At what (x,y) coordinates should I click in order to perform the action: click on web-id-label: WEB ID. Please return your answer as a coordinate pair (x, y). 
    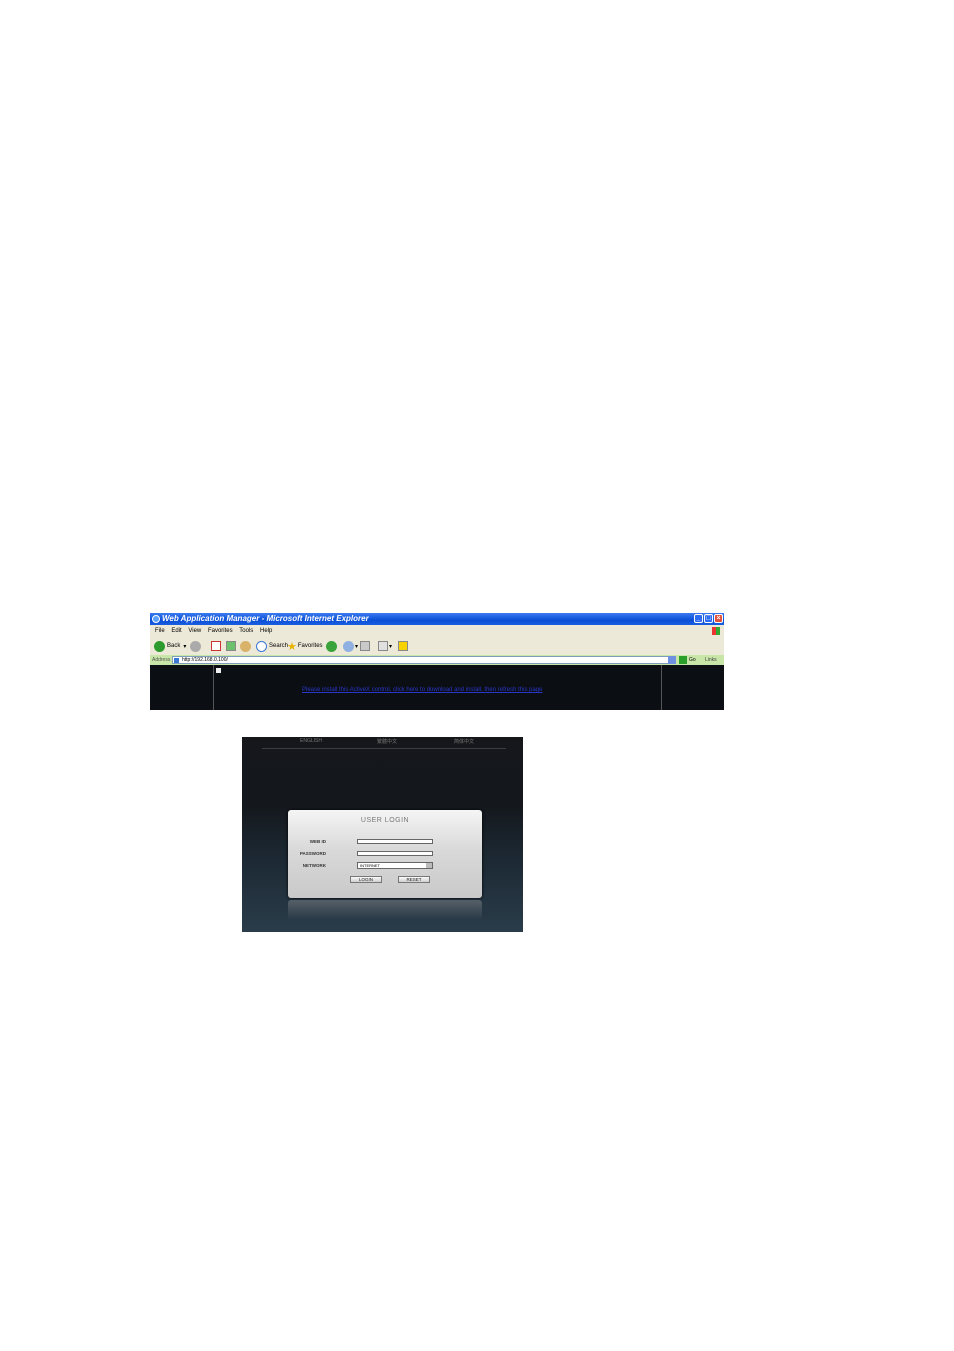
    Looking at the image, I should click on (317, 841).